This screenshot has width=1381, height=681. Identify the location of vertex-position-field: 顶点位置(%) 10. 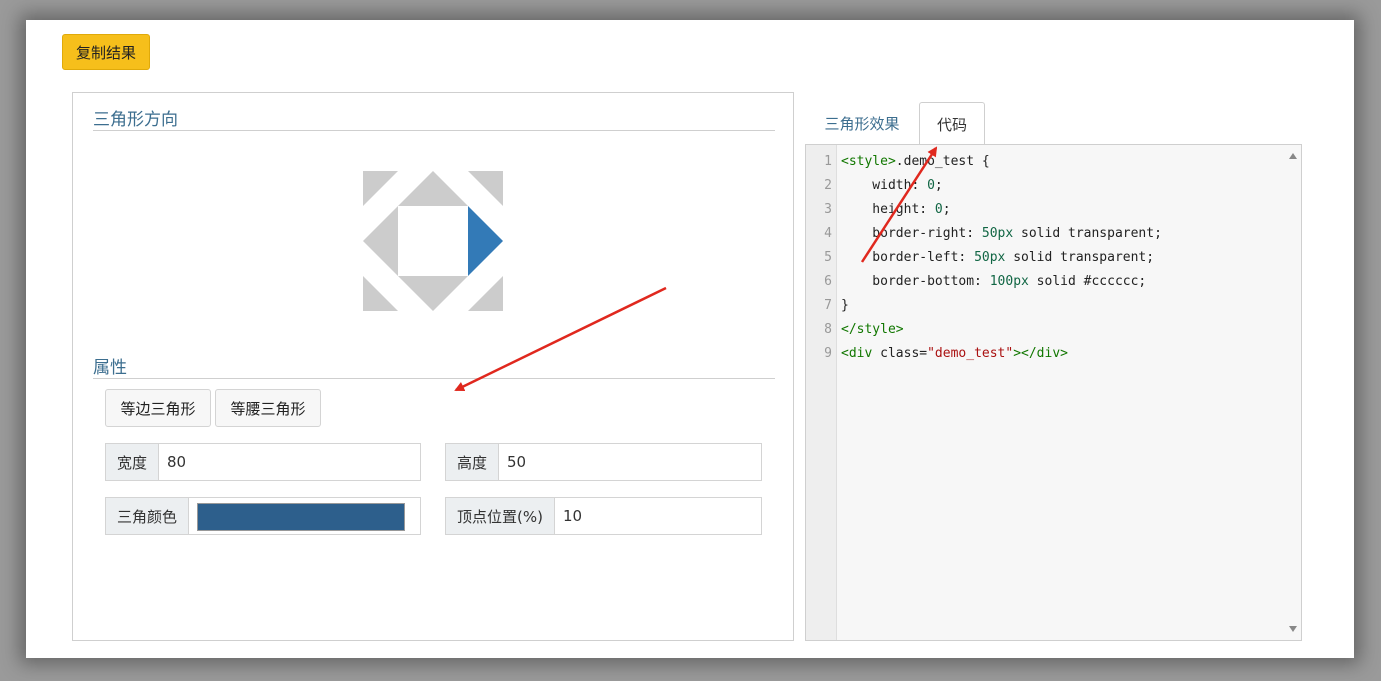
(603, 516).